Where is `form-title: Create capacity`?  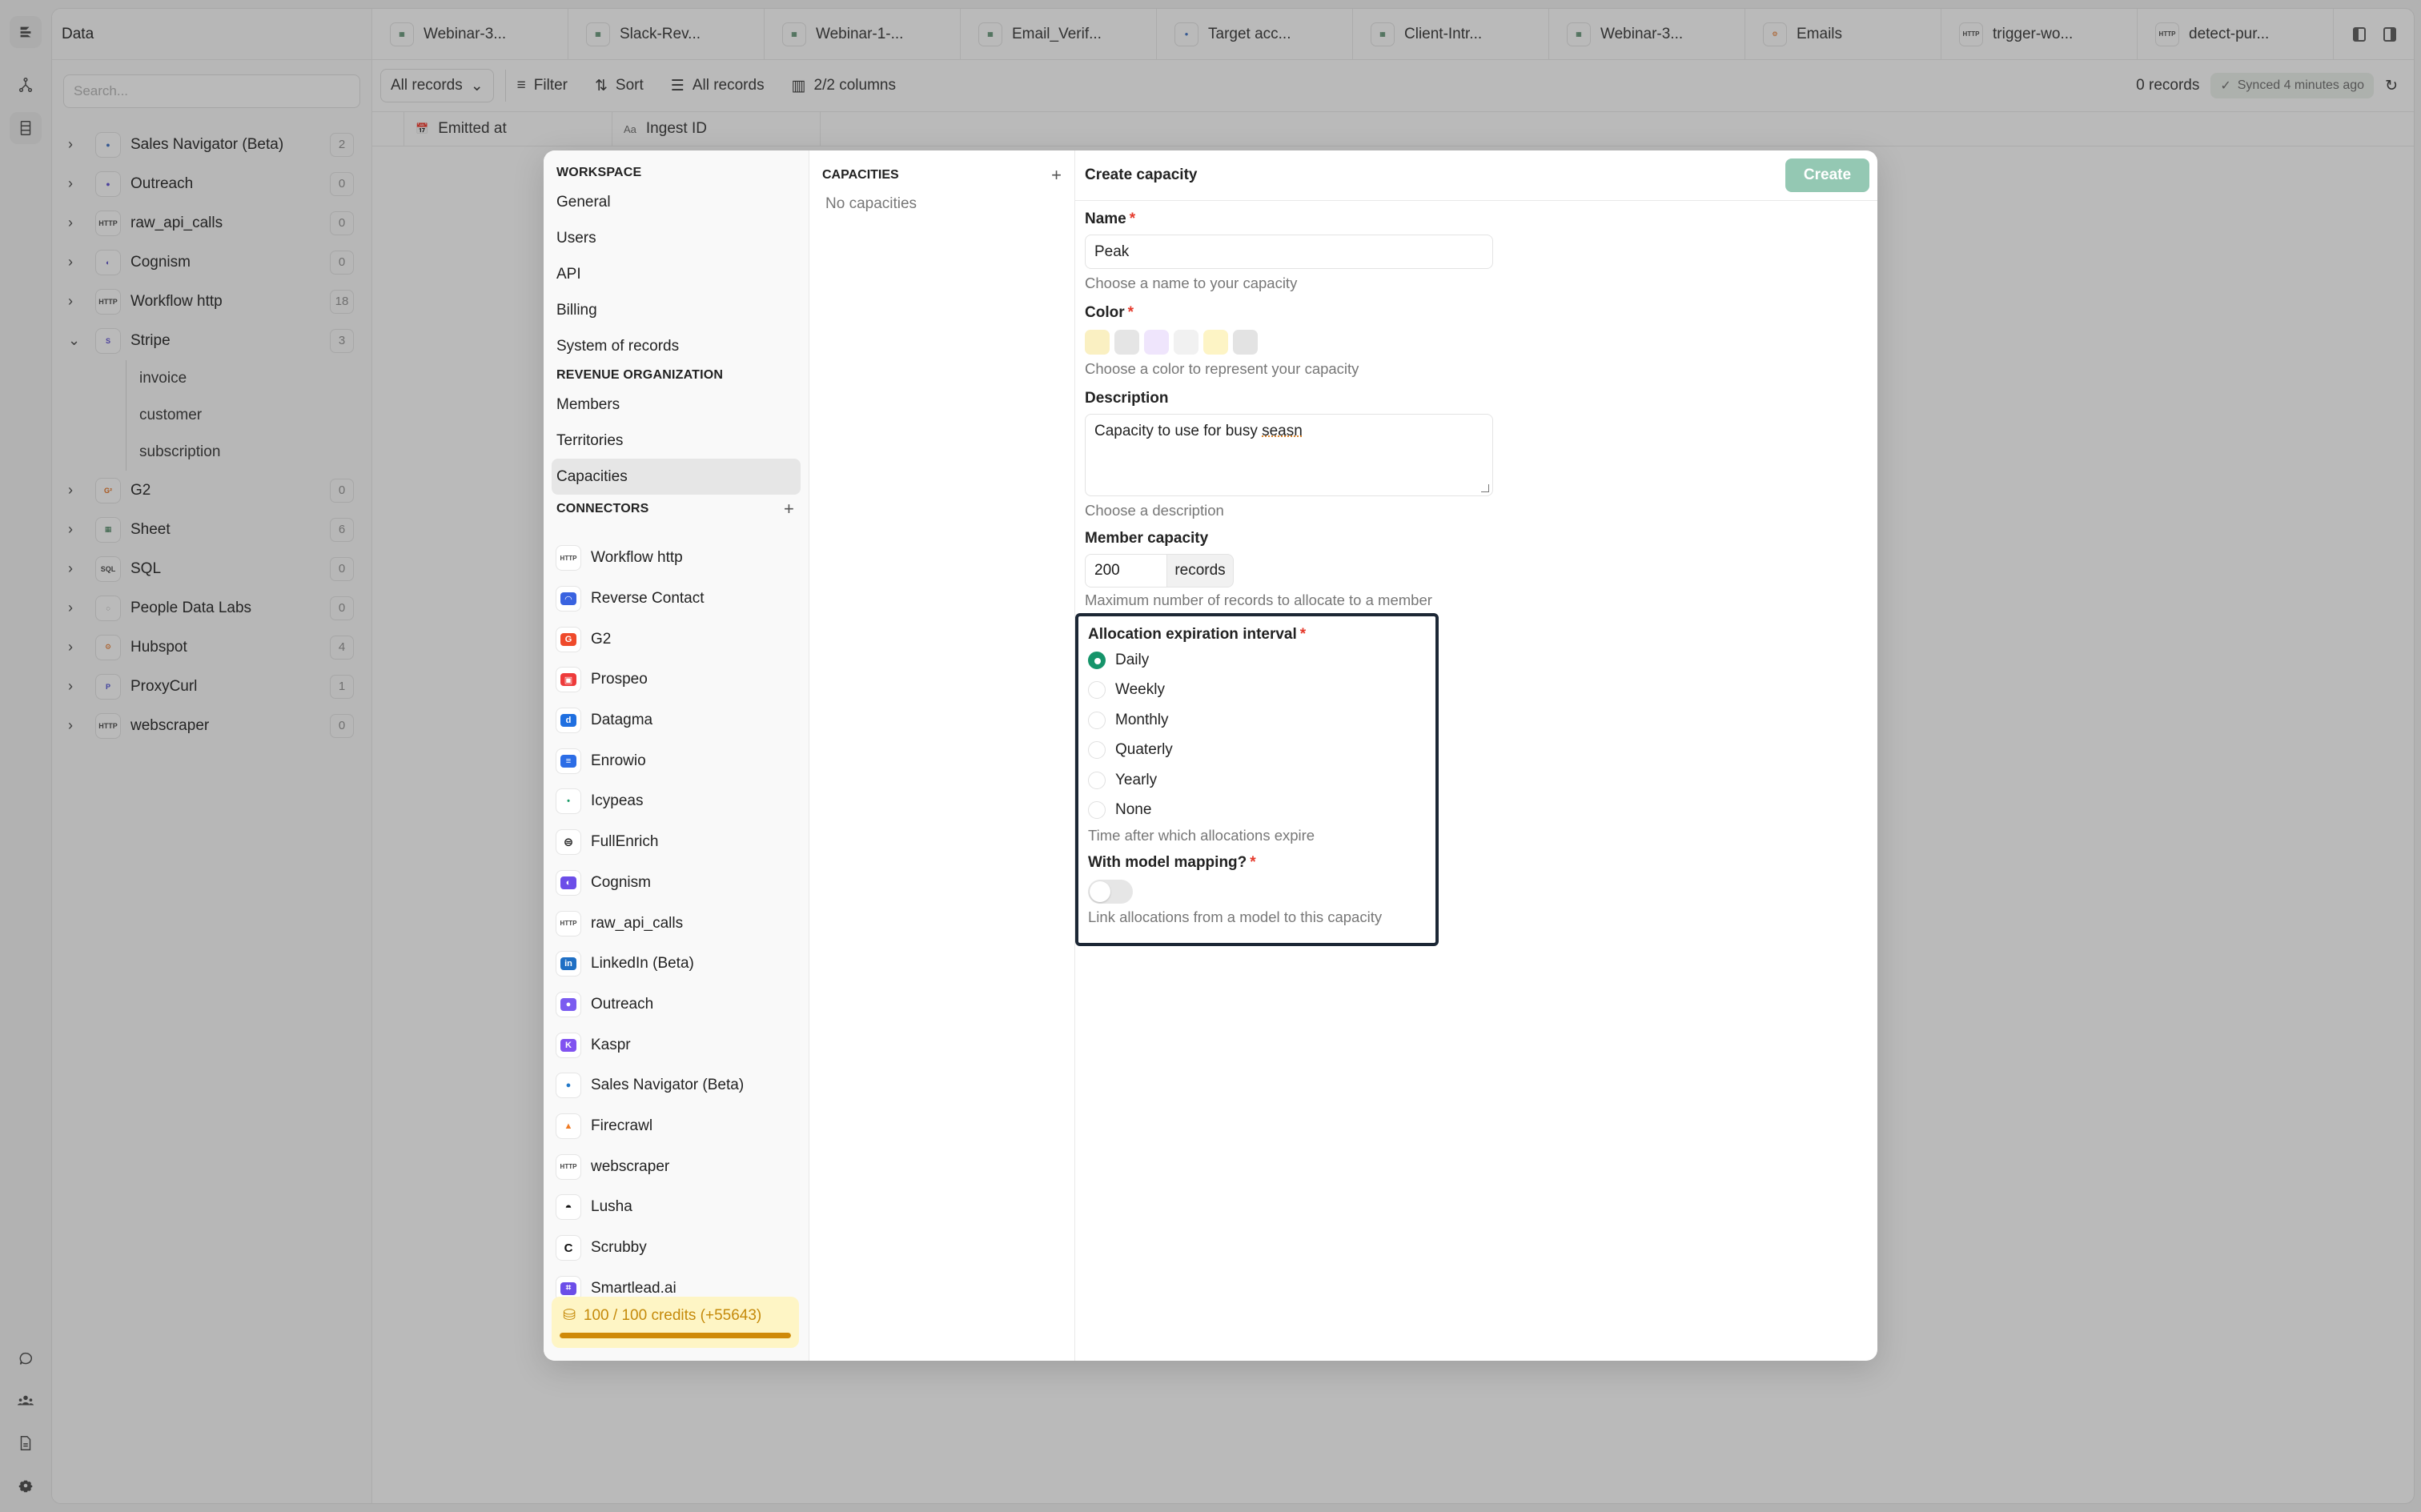 form-title: Create capacity is located at coordinates (1141, 174).